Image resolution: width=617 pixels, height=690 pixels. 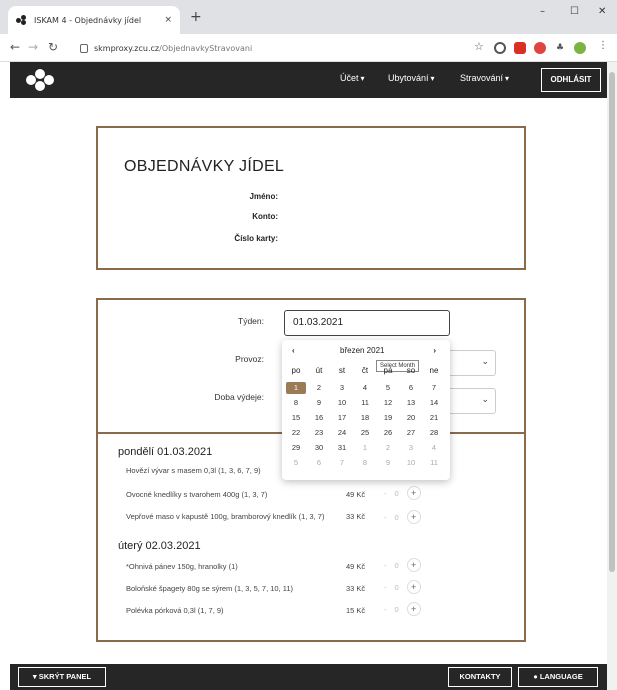 What do you see at coordinates (434, 350) in the screenshot?
I see `next-month-icon: ›` at bounding box center [434, 350].